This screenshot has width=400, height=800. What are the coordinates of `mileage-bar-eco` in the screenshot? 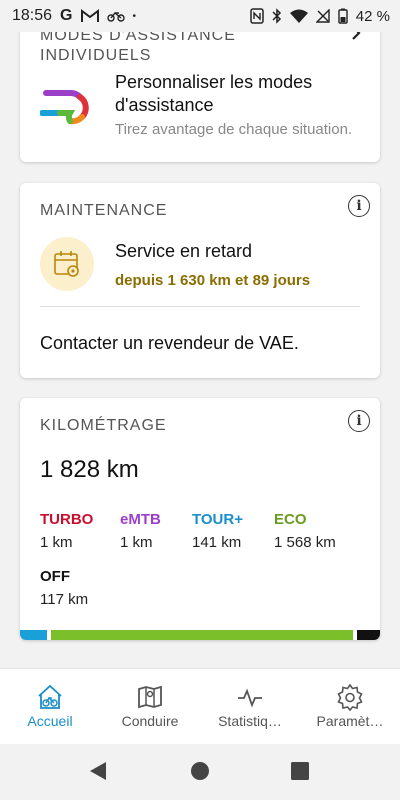 It's located at (202, 635).